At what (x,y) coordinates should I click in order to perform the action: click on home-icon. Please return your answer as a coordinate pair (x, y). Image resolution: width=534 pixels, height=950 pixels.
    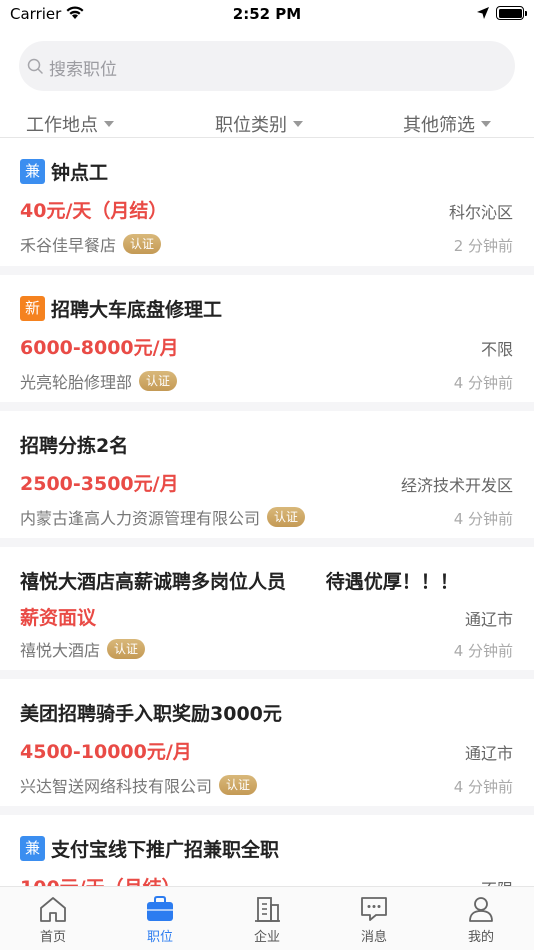
    Looking at the image, I should click on (53, 909).